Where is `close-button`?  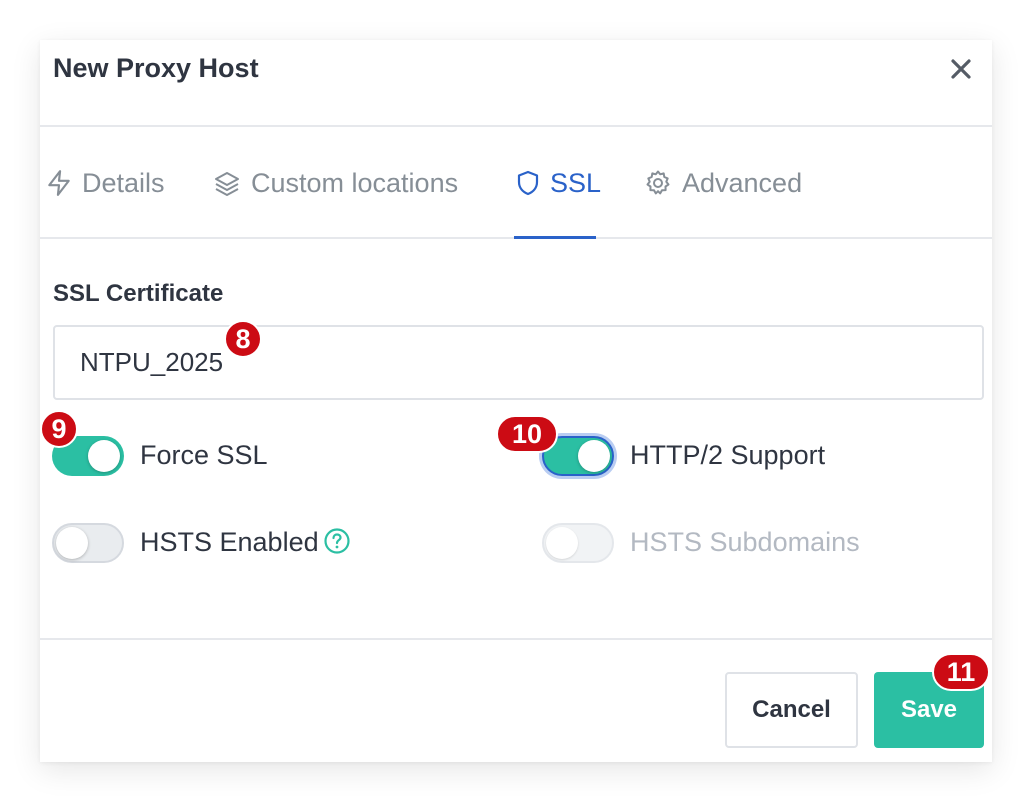
close-button is located at coordinates (961, 69).